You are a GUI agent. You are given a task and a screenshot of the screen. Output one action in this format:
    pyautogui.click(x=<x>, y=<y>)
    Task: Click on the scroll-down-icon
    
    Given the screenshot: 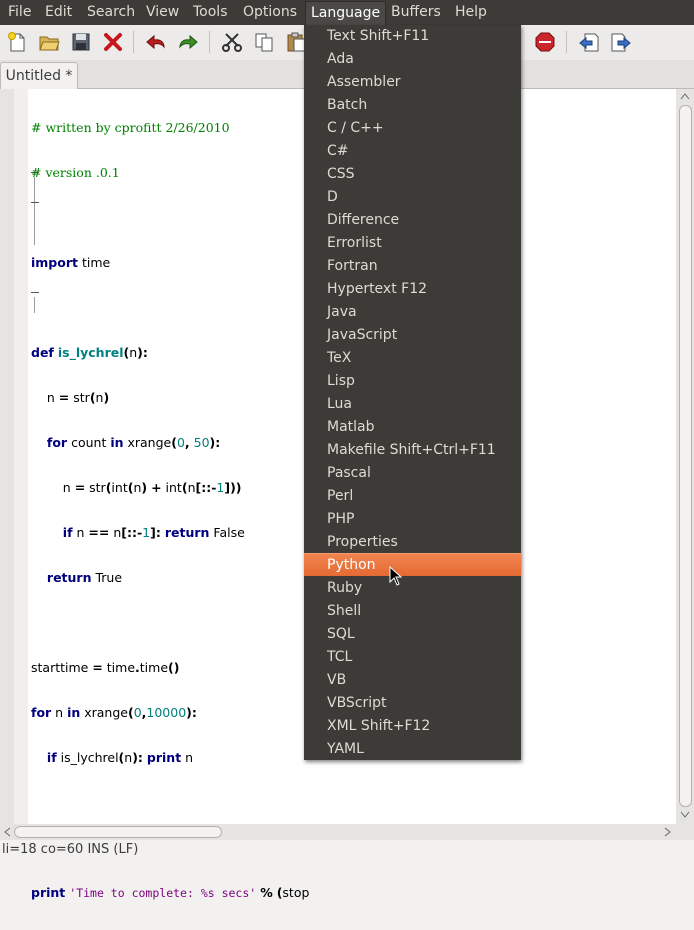 What is the action you would take?
    pyautogui.click(x=685, y=815)
    